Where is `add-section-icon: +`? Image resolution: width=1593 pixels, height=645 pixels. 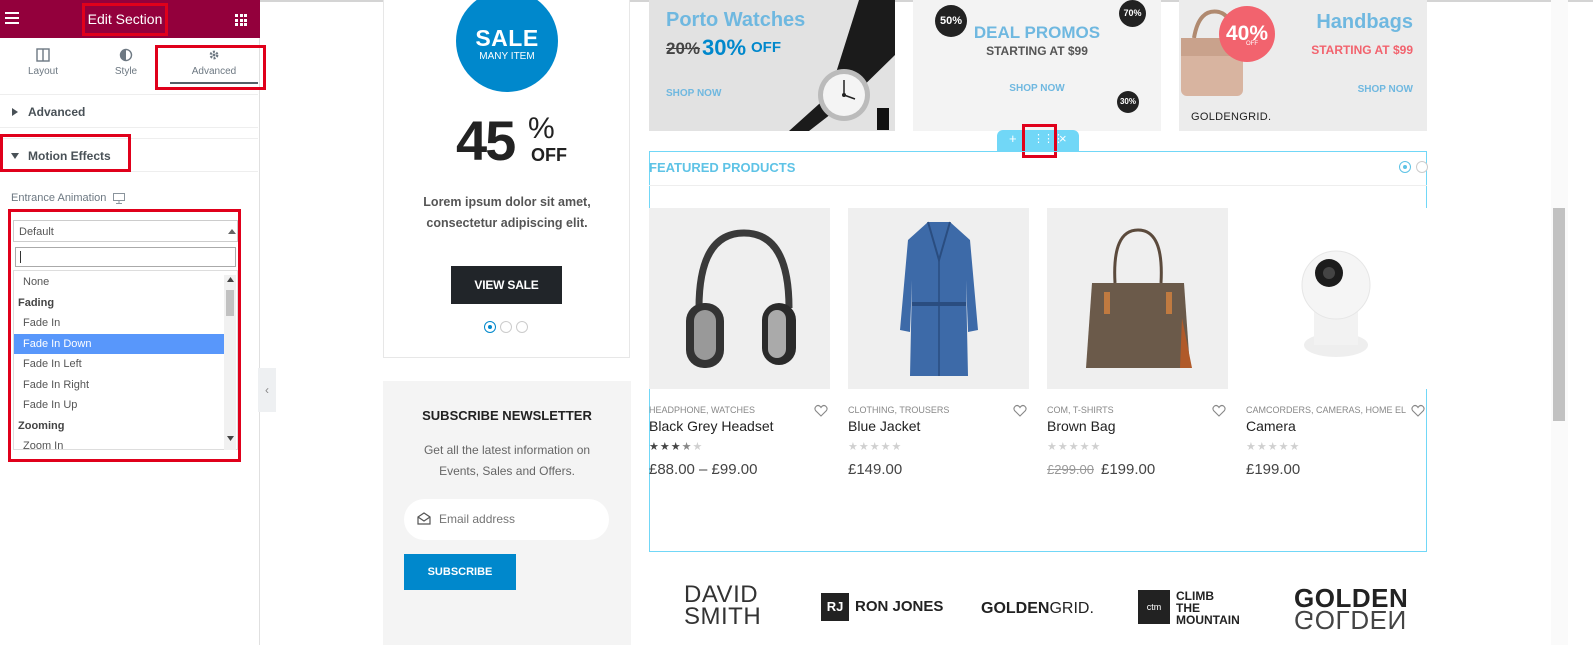
add-section-icon: + is located at coordinates (1013, 138).